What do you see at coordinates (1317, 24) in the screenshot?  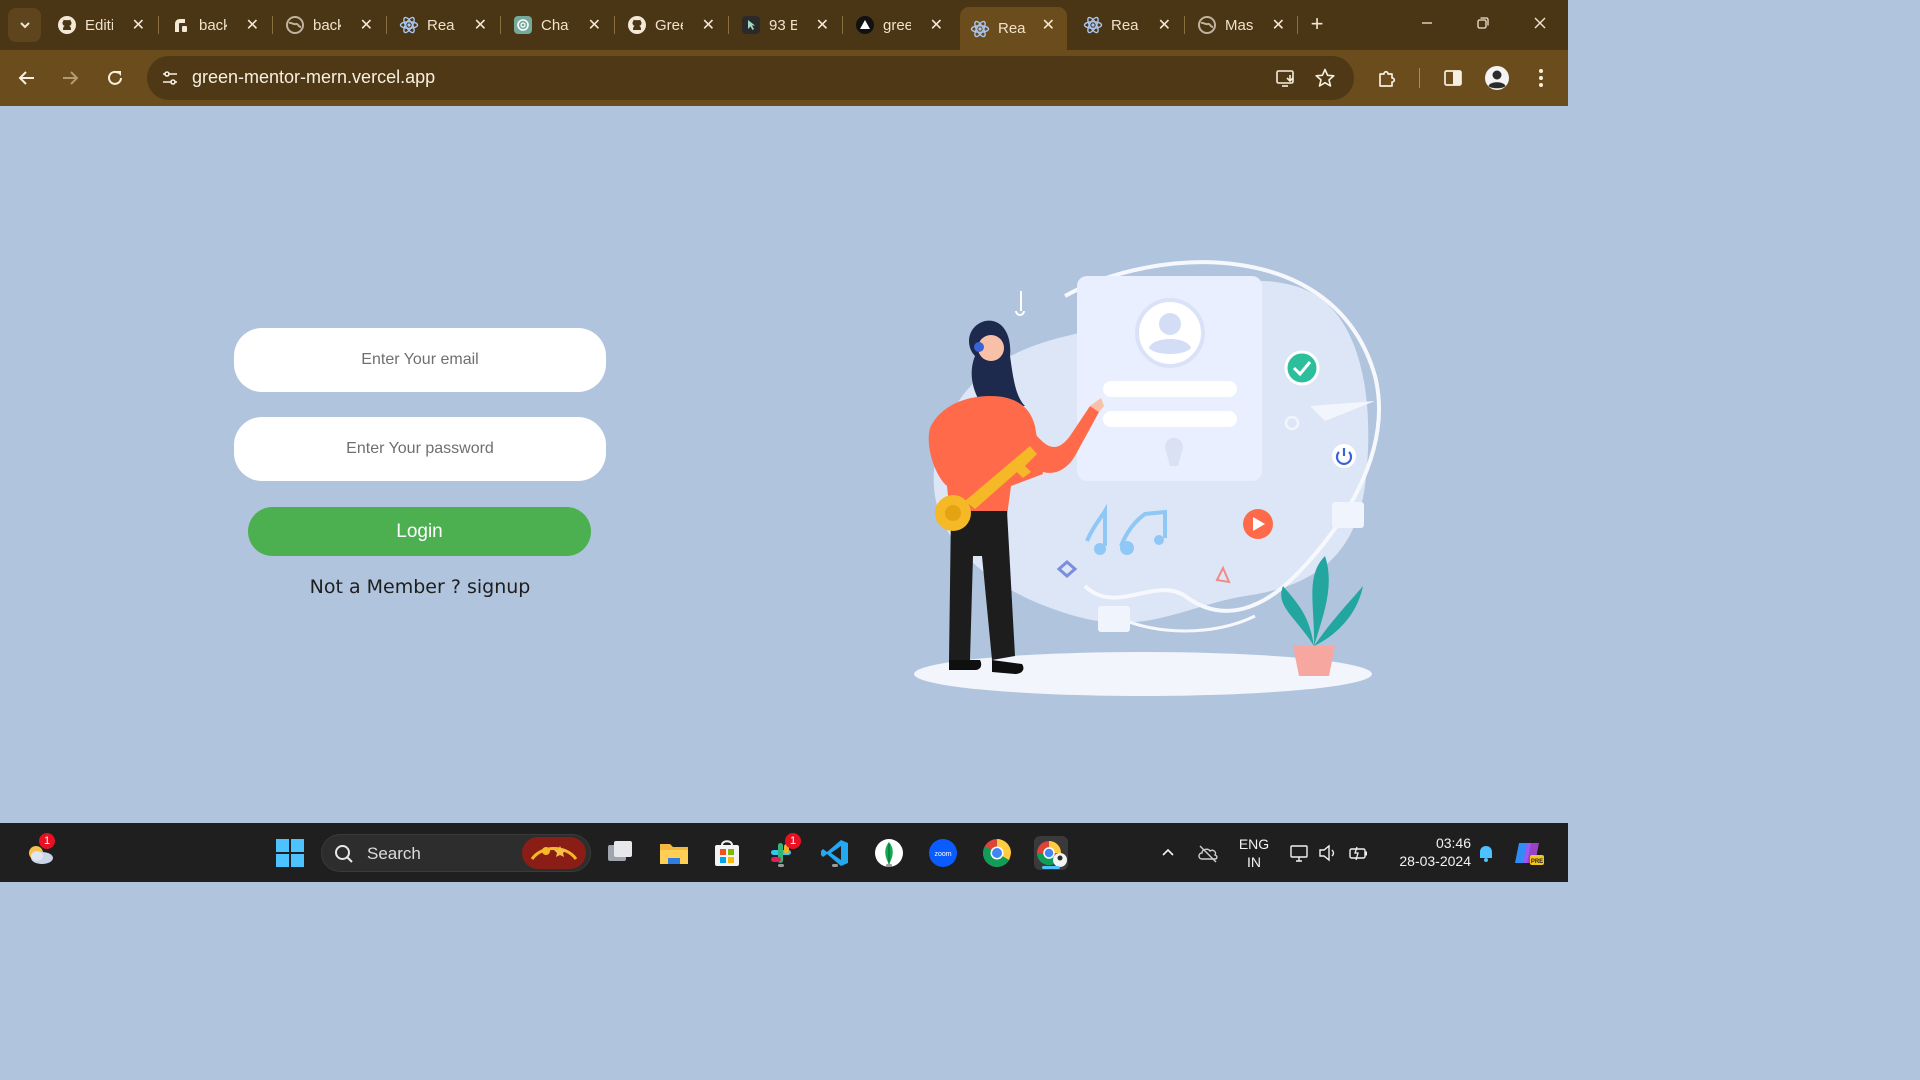 I see `new-tab-button: +` at bounding box center [1317, 24].